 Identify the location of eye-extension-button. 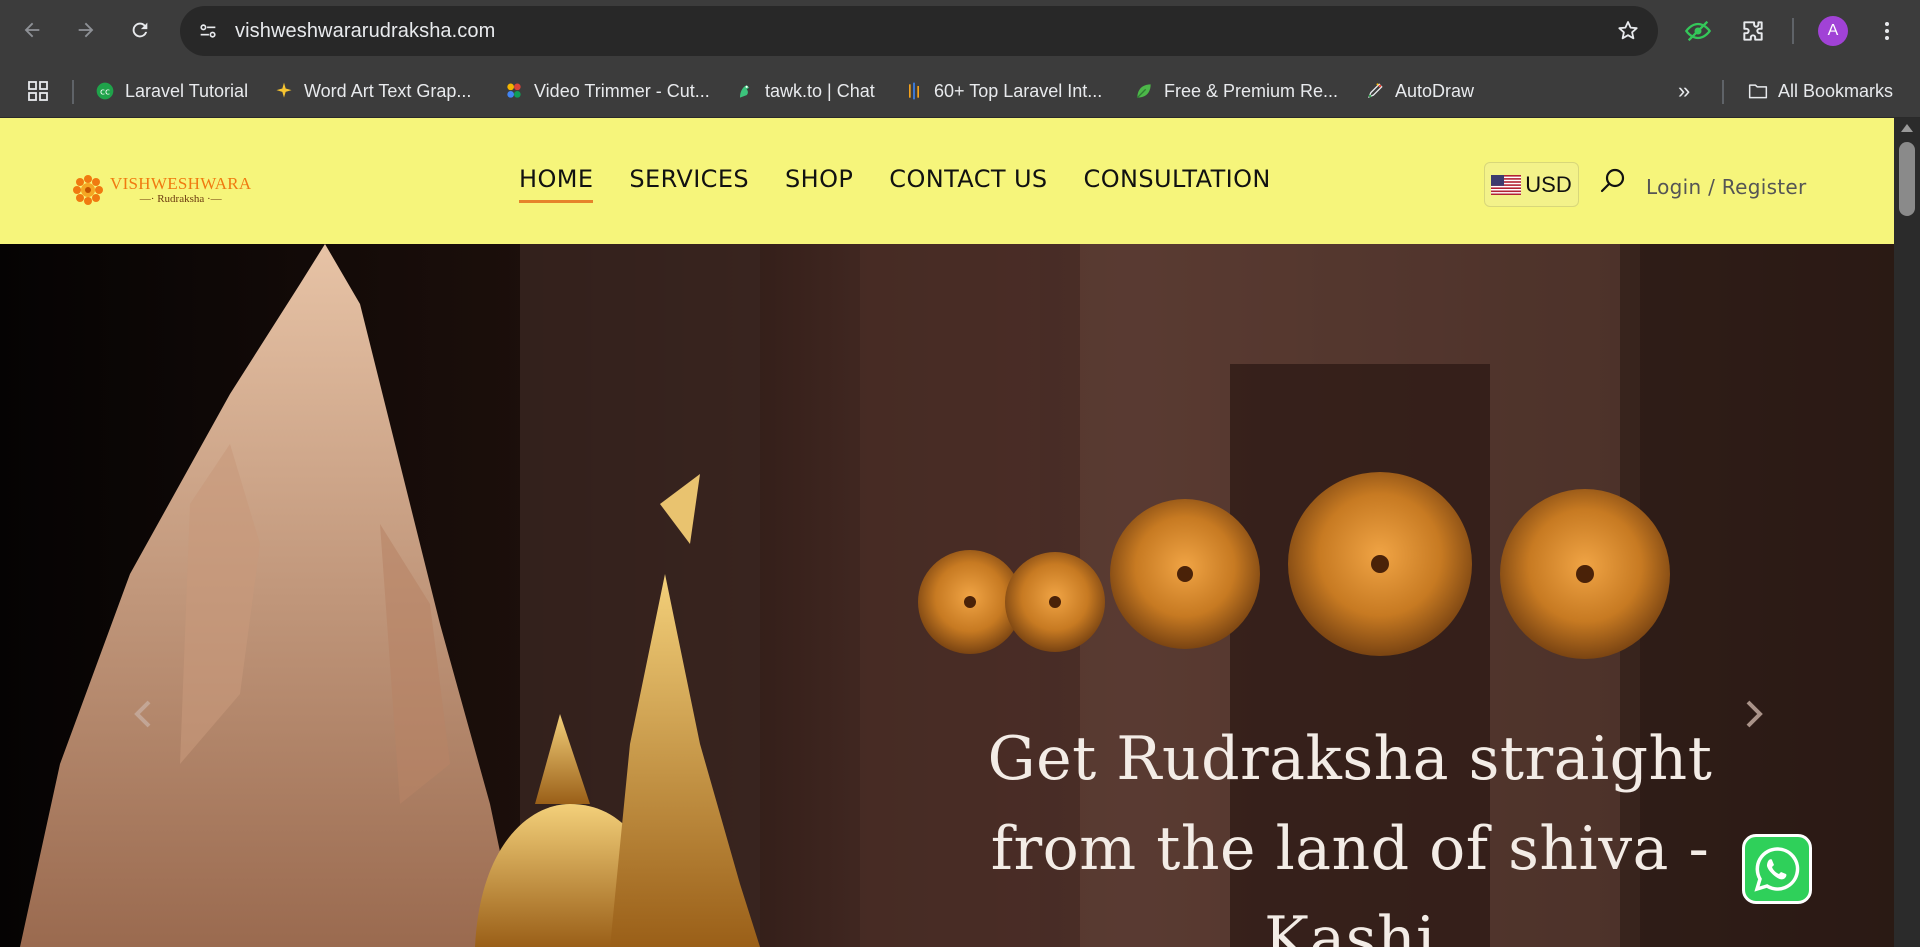
(1698, 31).